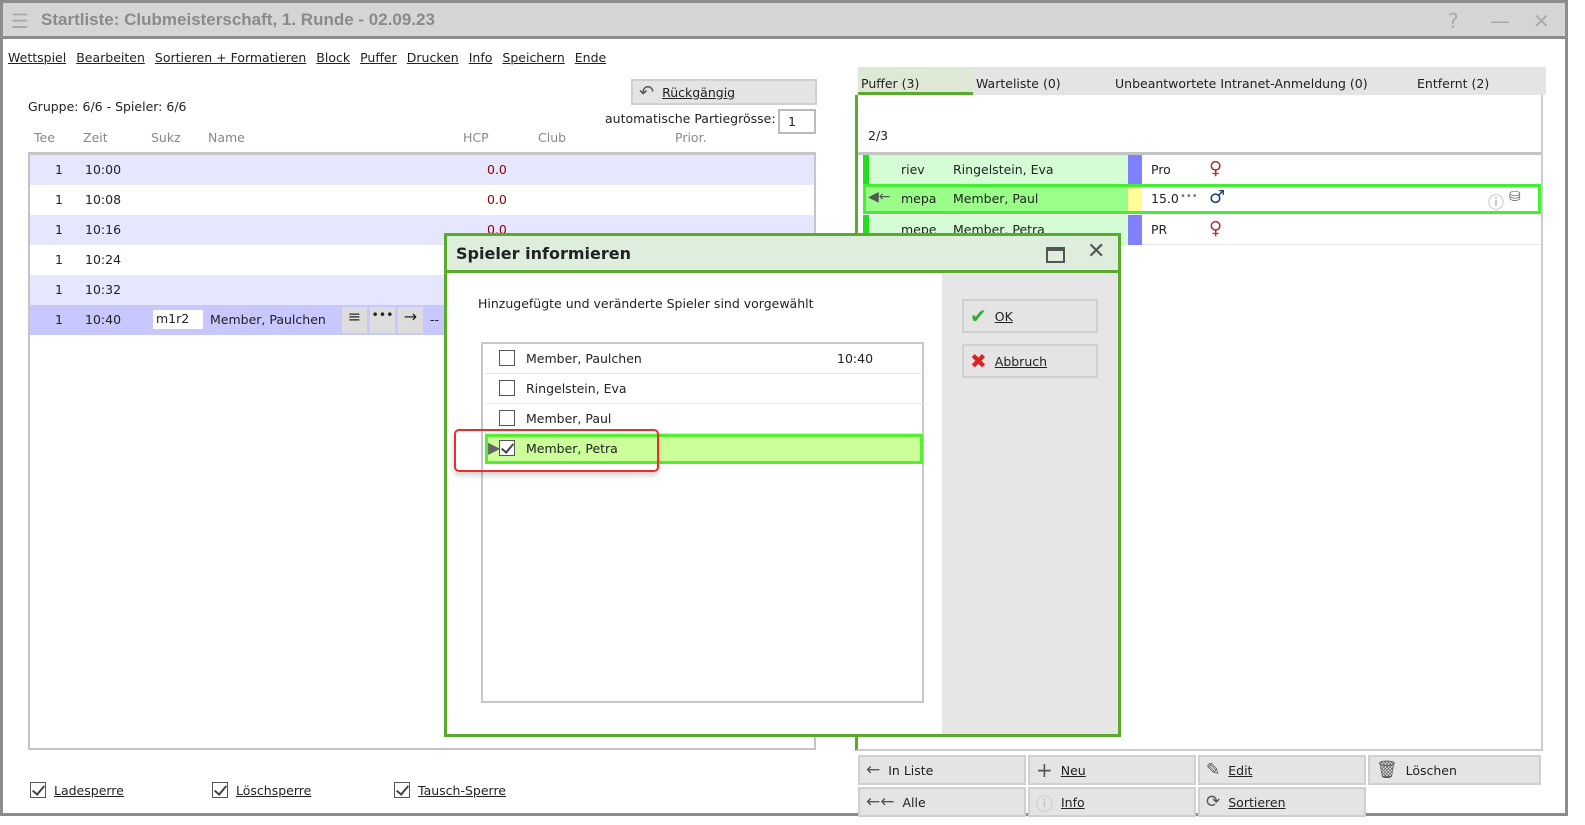 This screenshot has width=1585, height=825. I want to click on alle-button: ←← Alle, so click(942, 802).